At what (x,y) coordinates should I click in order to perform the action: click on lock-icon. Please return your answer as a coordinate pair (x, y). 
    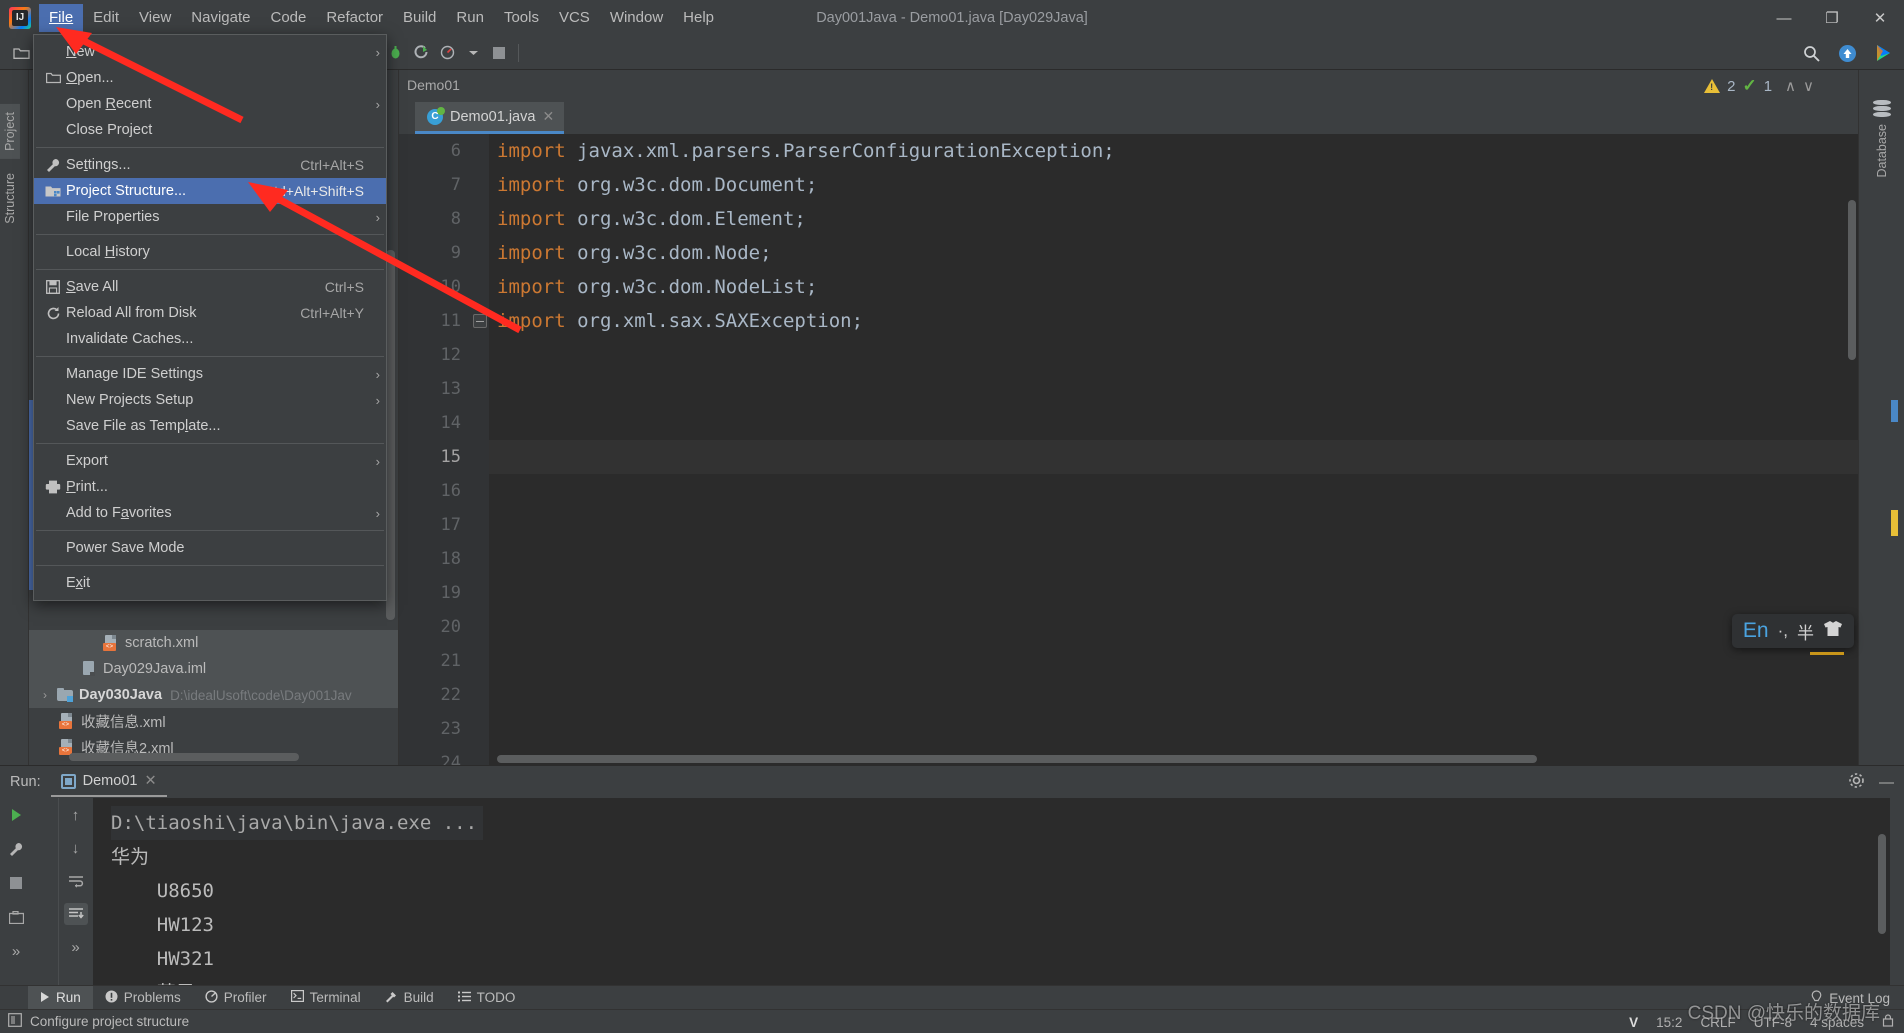
    Looking at the image, I should click on (1888, 1022).